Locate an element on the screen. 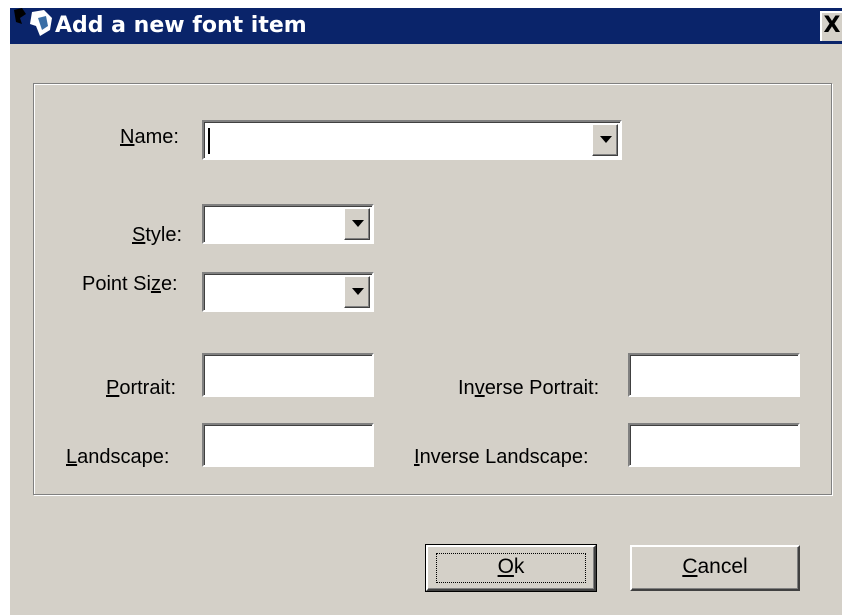 This screenshot has height=615, width=842. title-bar: Add a new font item X is located at coordinates (426, 26).